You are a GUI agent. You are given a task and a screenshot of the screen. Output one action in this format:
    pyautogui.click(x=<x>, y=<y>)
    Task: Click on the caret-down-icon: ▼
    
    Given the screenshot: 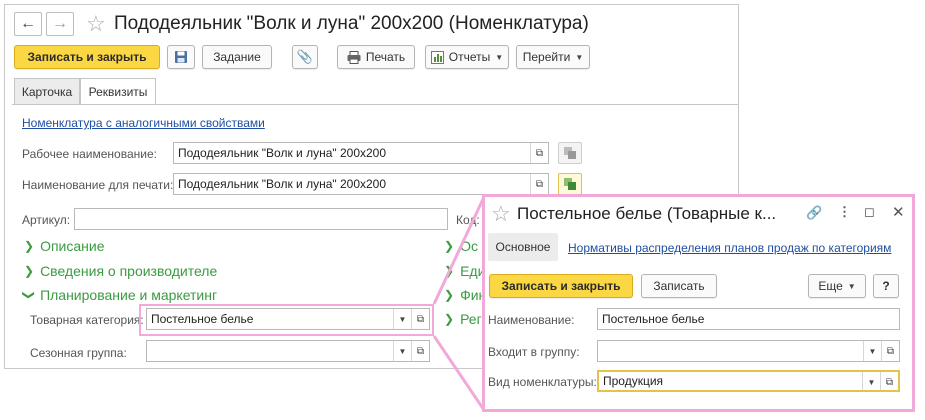 What is the action you would take?
    pyautogui.click(x=851, y=286)
    